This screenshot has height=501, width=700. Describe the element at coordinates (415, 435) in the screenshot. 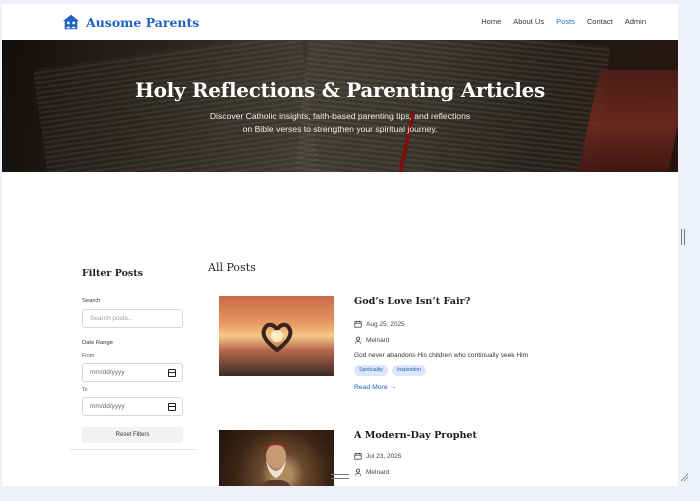

I see `post-title: A Modern-Day Prophet` at that location.